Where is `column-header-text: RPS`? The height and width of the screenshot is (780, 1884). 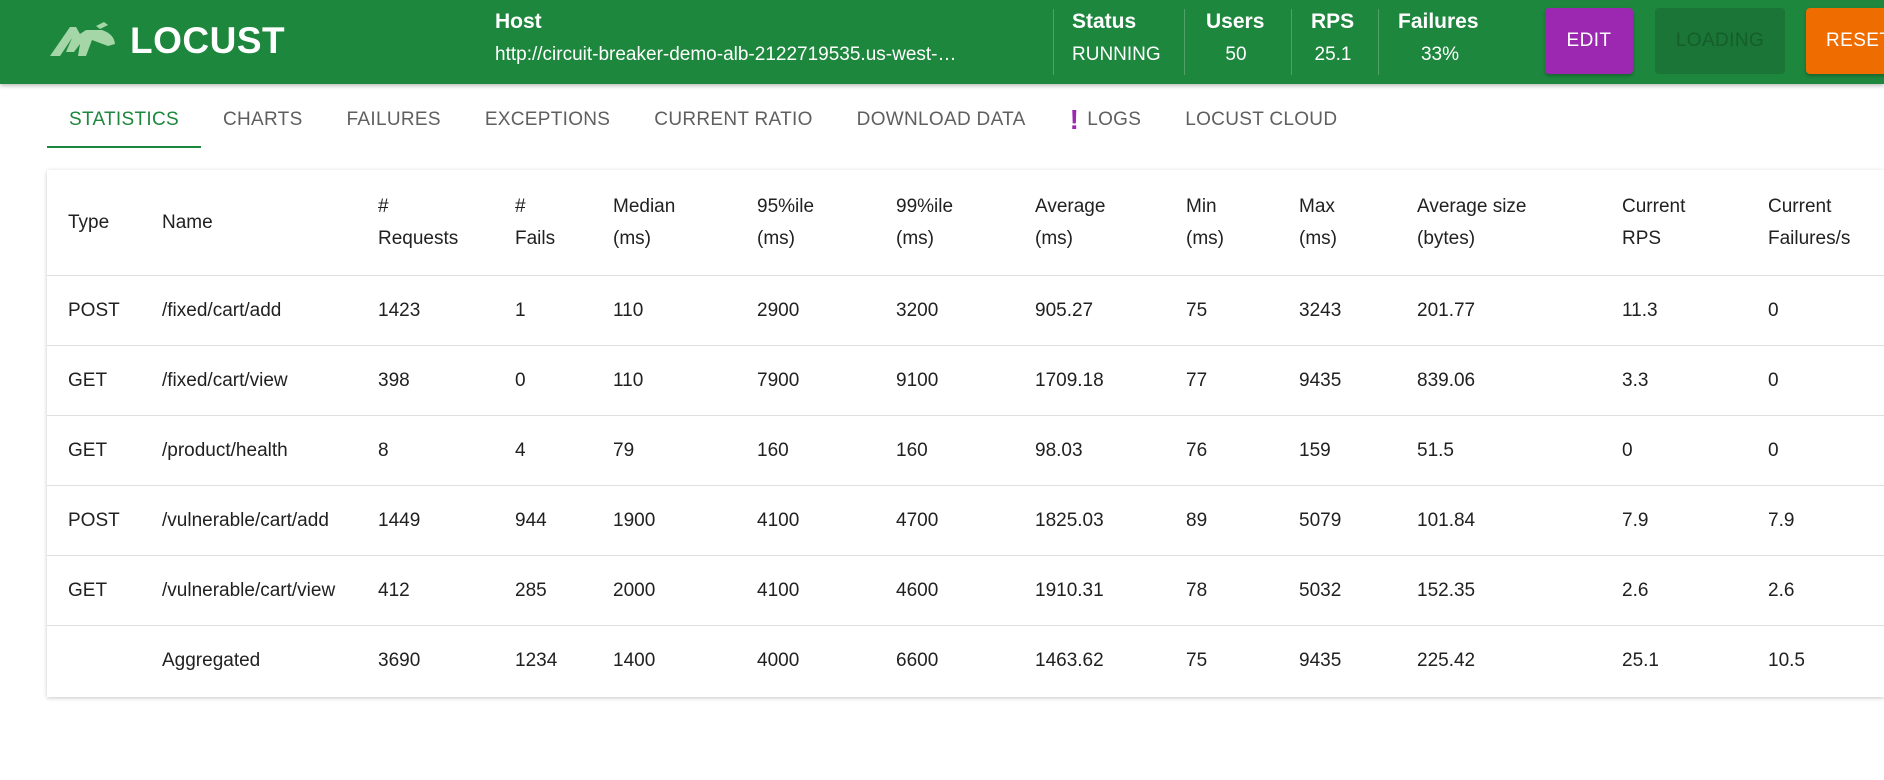 column-header-text: RPS is located at coordinates (1642, 238).